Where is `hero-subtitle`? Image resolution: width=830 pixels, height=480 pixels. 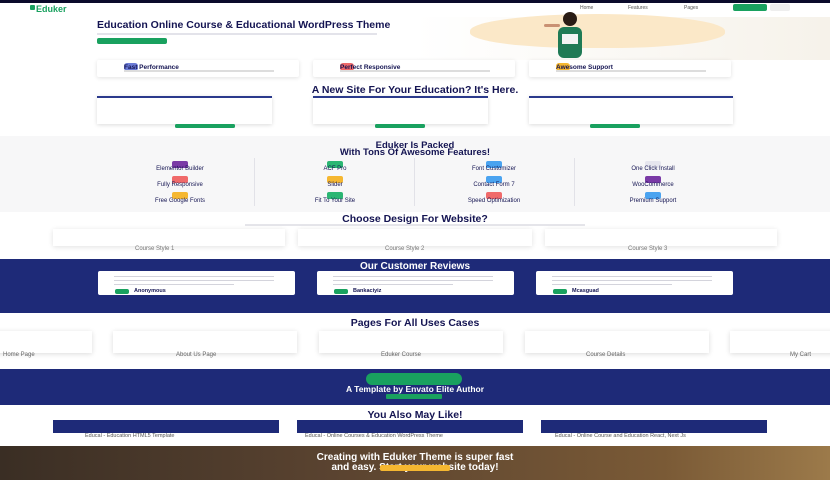
hero-subtitle is located at coordinates (237, 34).